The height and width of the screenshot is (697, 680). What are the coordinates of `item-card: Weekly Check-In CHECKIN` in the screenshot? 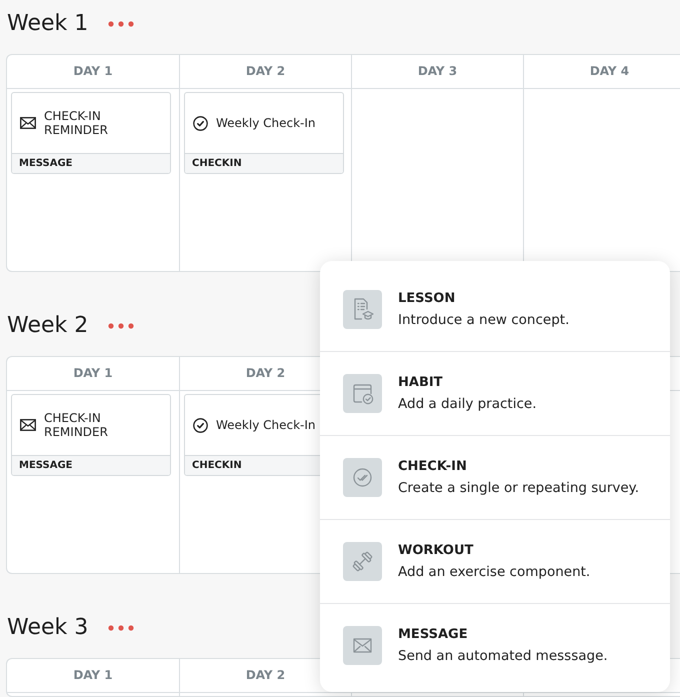 It's located at (264, 133).